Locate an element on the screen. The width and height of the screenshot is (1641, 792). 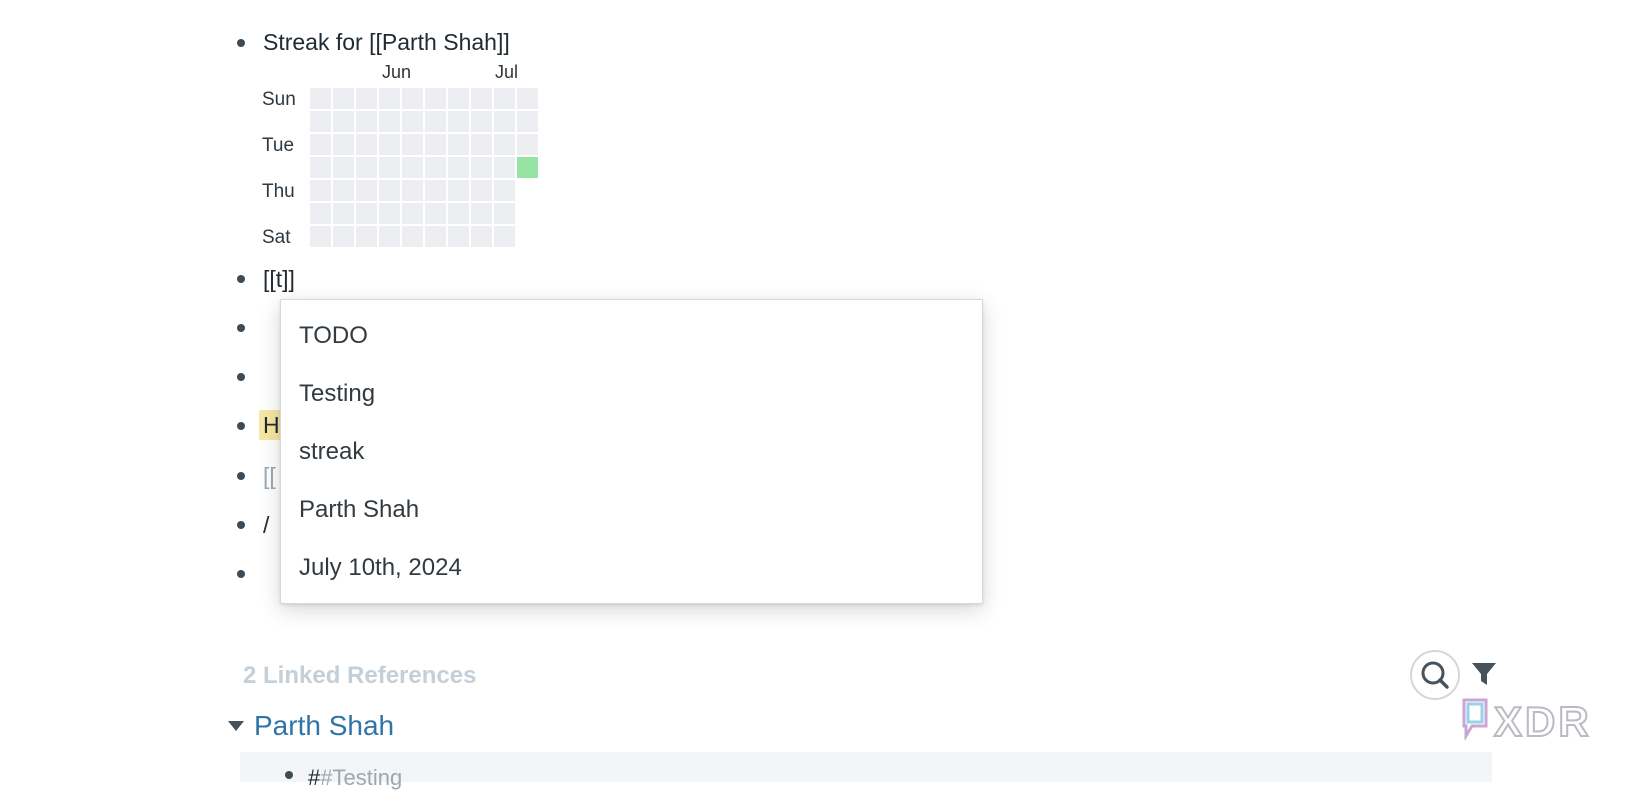
search-references-button is located at coordinates (1435, 675).